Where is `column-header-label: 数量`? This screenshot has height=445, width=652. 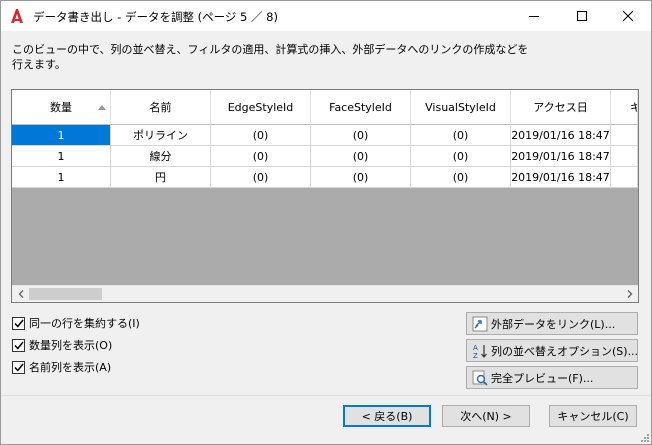
column-header-label: 数量 is located at coordinates (61, 107).